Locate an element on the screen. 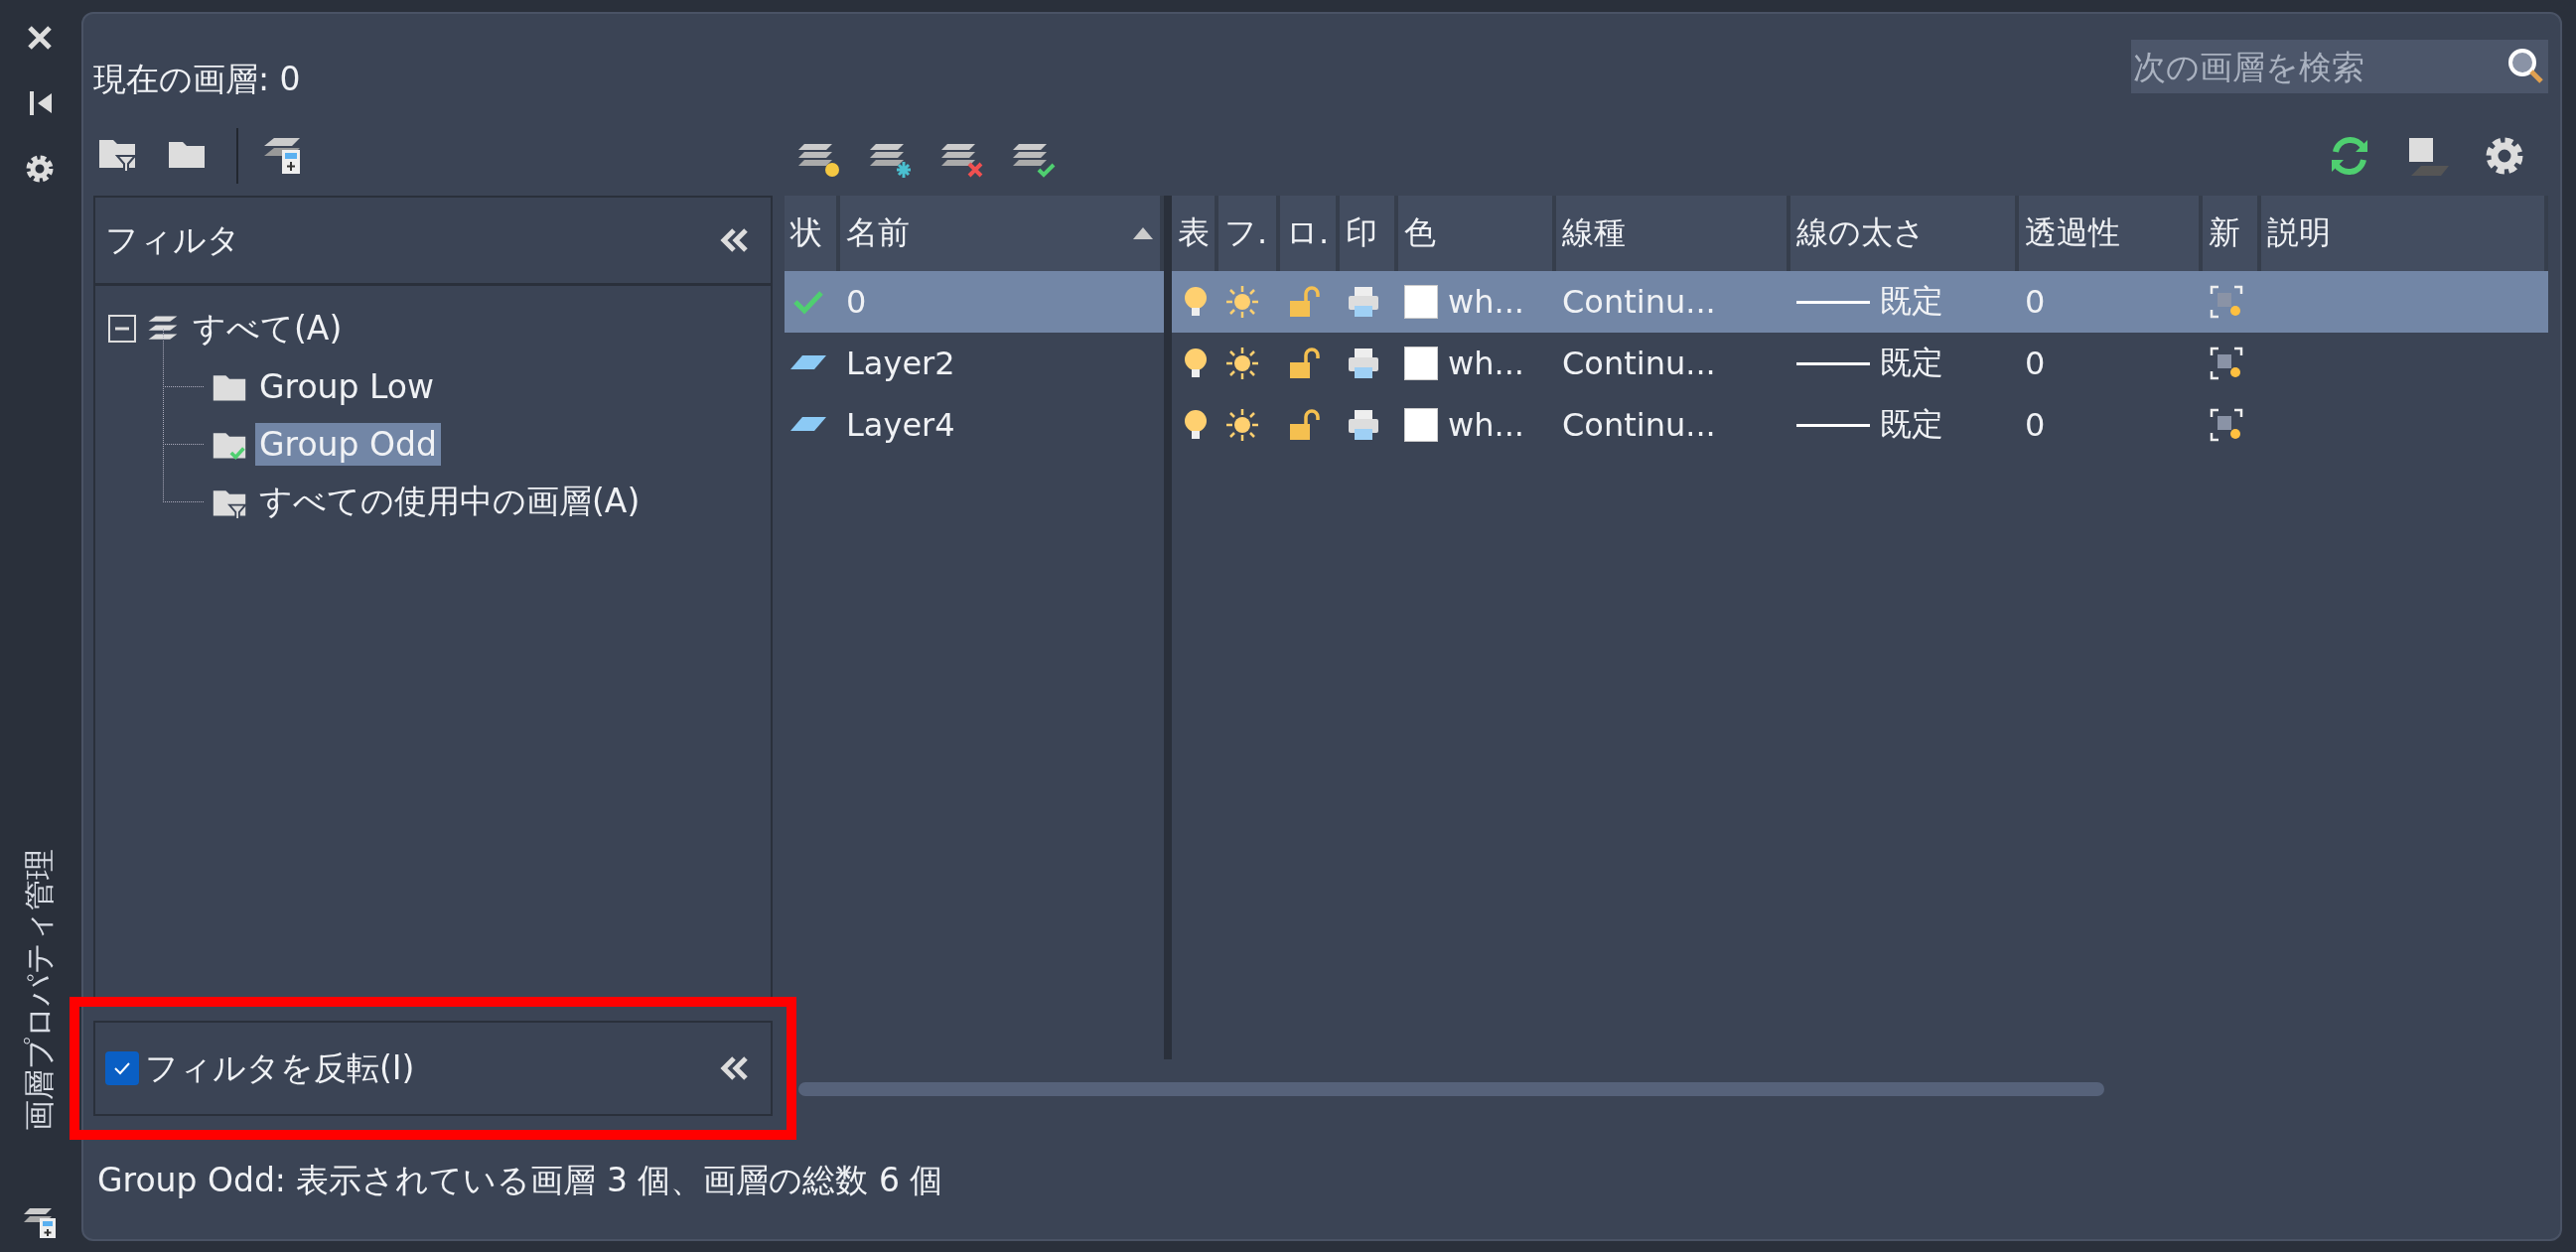 The width and height of the screenshot is (2576, 1252). layer-name: Layer4 is located at coordinates (900, 425).